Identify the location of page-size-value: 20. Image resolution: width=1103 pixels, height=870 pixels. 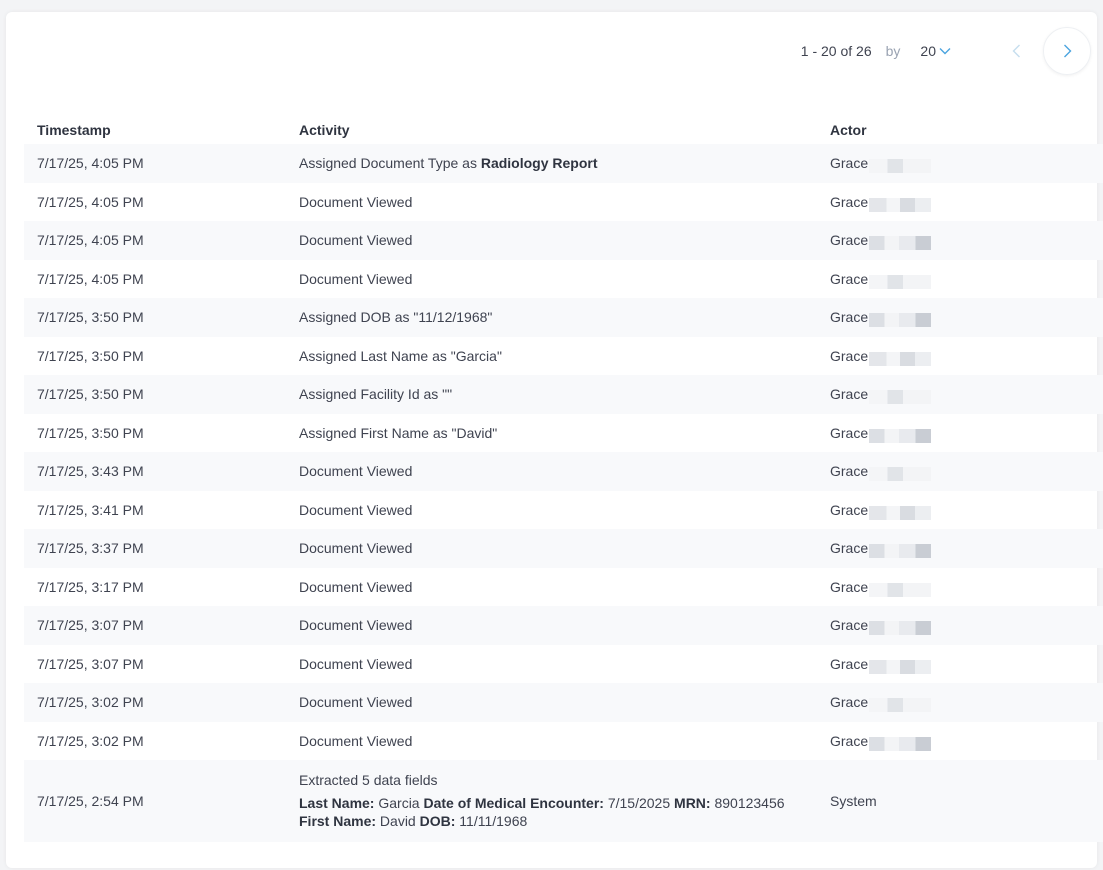
(928, 51).